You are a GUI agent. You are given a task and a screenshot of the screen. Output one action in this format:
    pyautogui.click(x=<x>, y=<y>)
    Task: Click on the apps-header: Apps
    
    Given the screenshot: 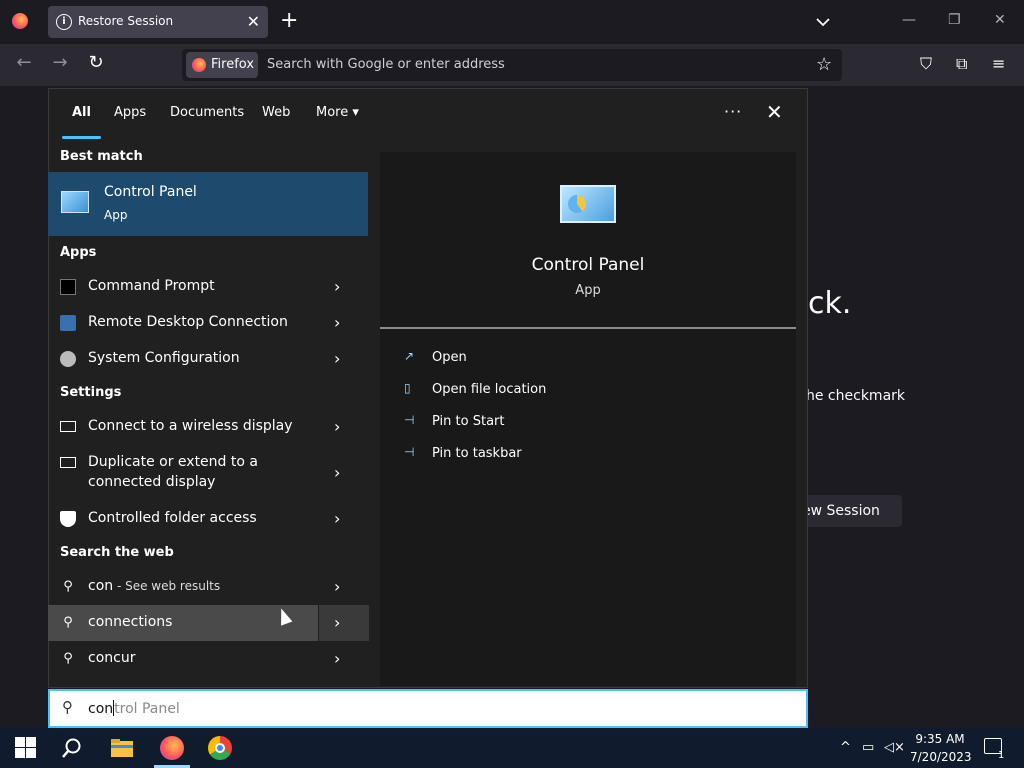 What is the action you would take?
    pyautogui.click(x=78, y=252)
    